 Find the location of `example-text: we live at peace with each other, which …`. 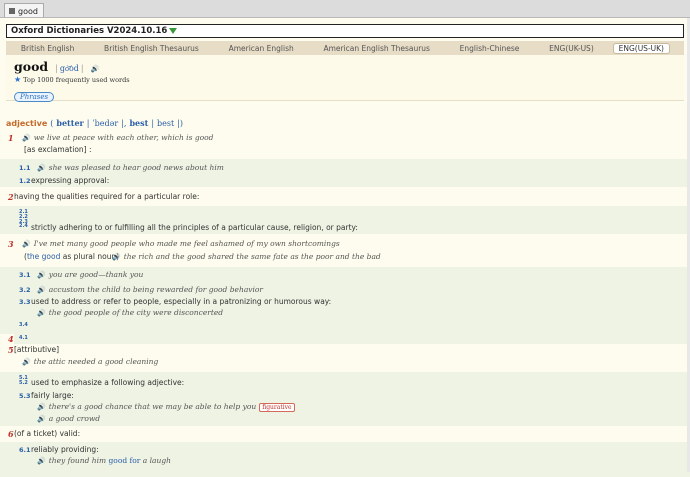

example-text: we live at peace with each other, which … is located at coordinates (123, 137).